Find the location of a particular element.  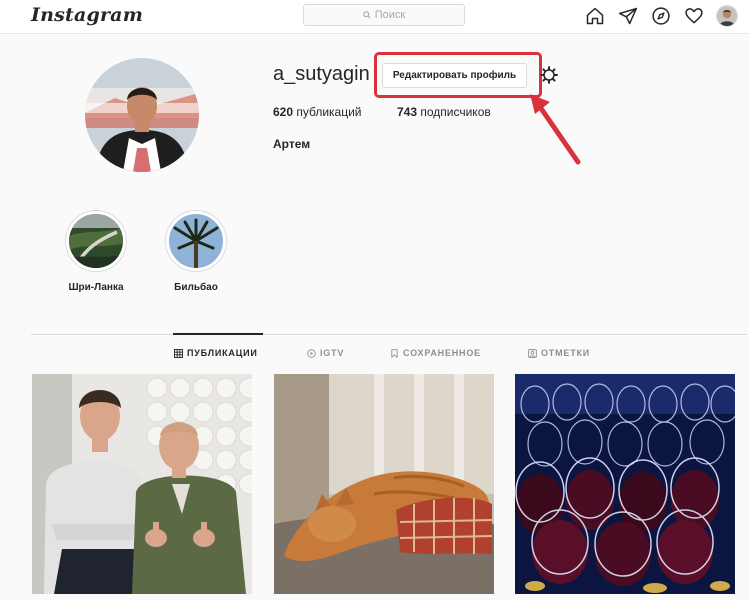

story-highlight: Шри-Ланка is located at coordinates (96, 251).